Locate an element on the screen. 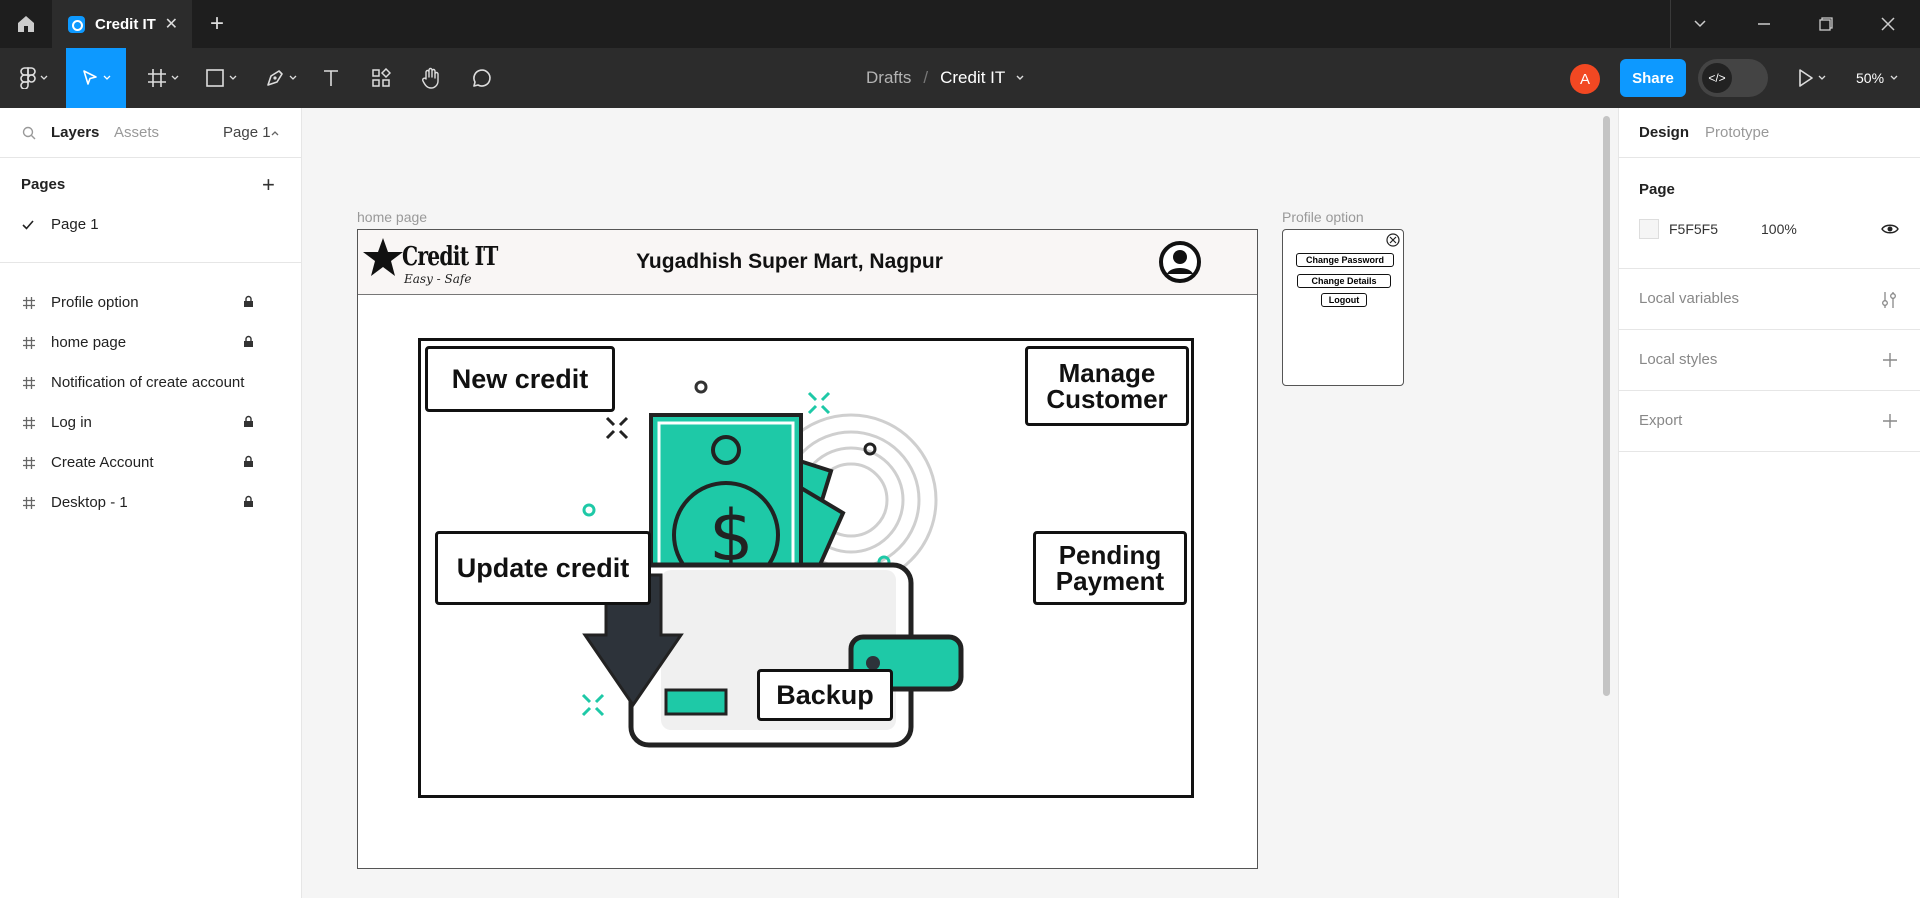  hand-icon is located at coordinates (430, 78).